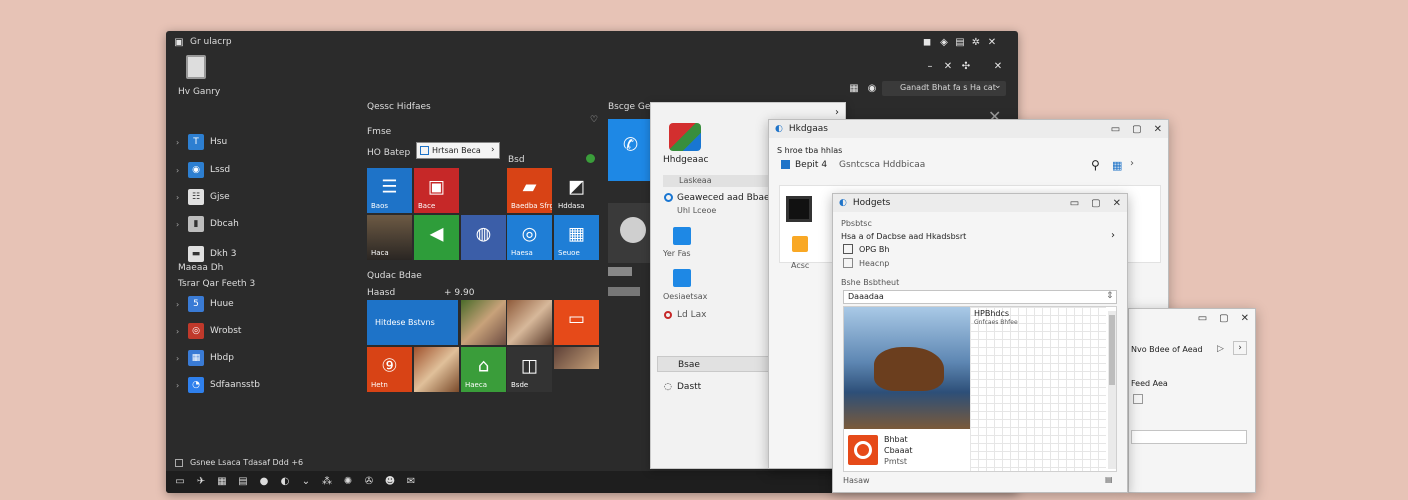 This screenshot has height=500, width=1408. What do you see at coordinates (717, 364) in the screenshot?
I see `list-item-selected: Bsae` at bounding box center [717, 364].